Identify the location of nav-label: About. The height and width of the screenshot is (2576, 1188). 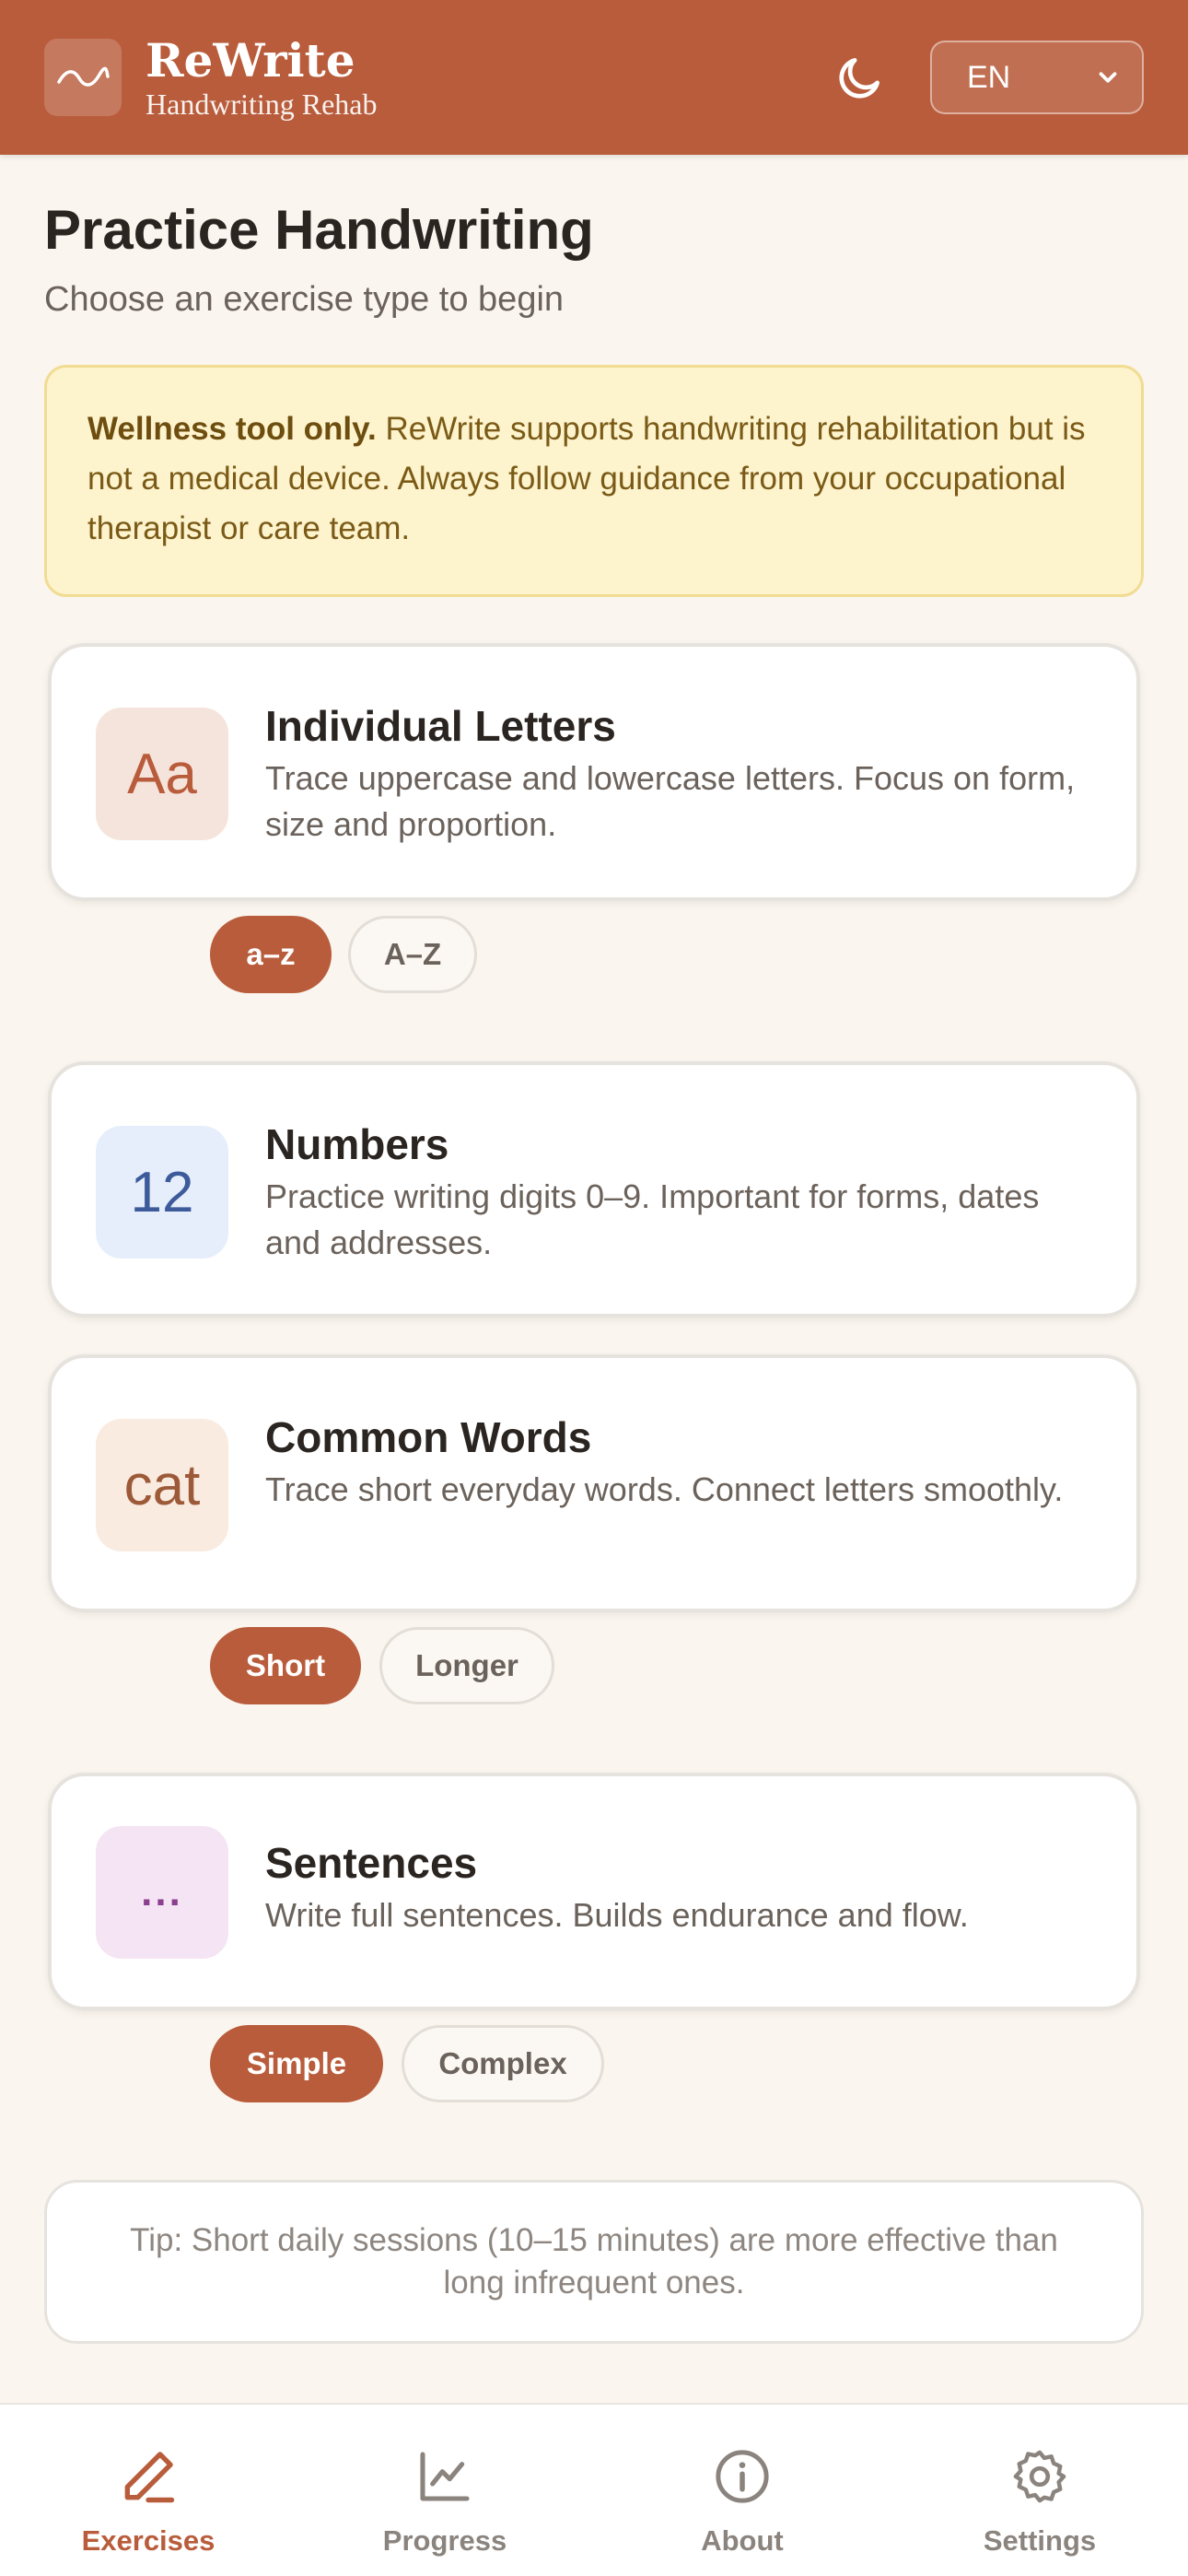
(742, 2540).